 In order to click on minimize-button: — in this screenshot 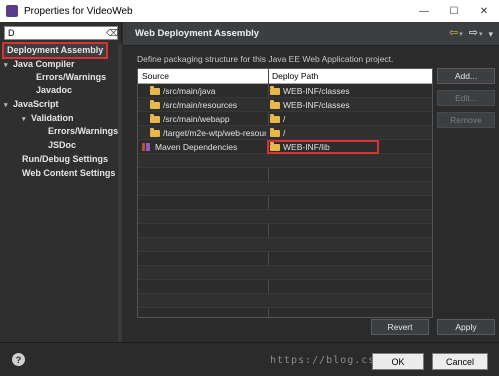, I will do `click(424, 11)`.